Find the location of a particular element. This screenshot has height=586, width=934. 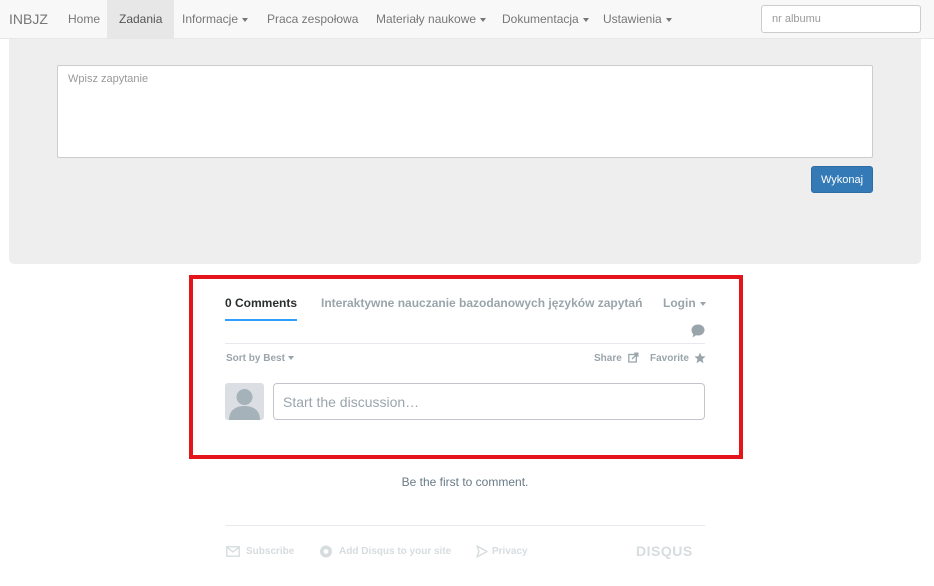

empty-comments-message: Be the first to comment. is located at coordinates (465, 482).